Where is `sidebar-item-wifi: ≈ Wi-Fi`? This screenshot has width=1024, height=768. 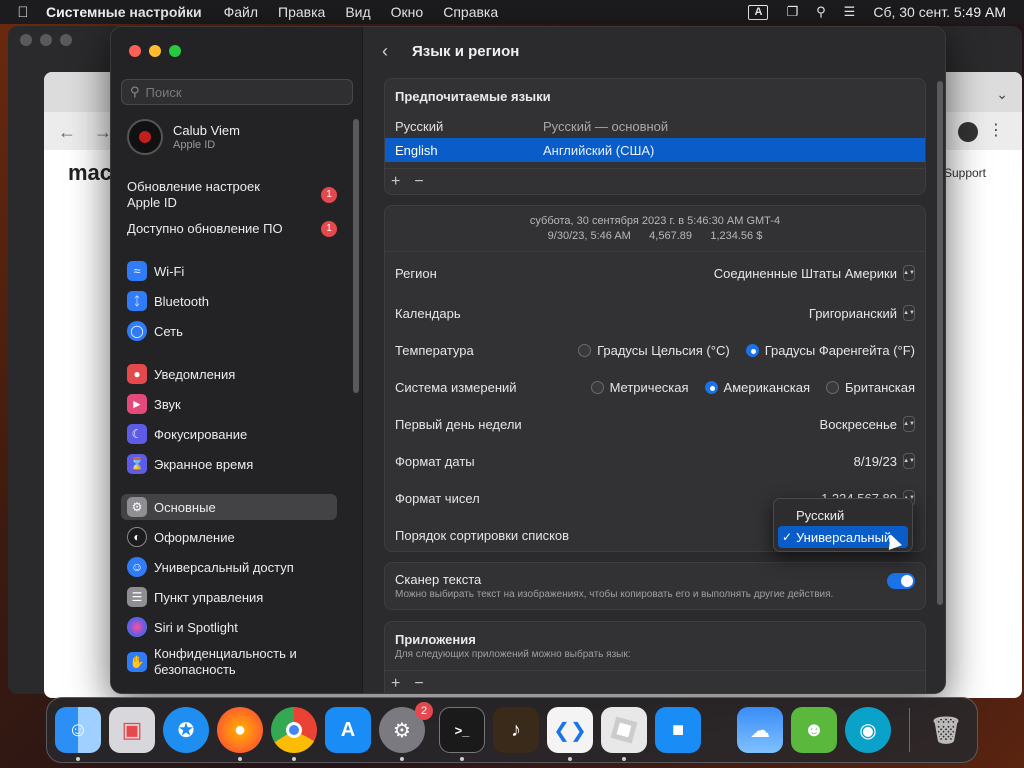
sidebar-item-wifi: ≈ Wi-Fi is located at coordinates (229, 271).